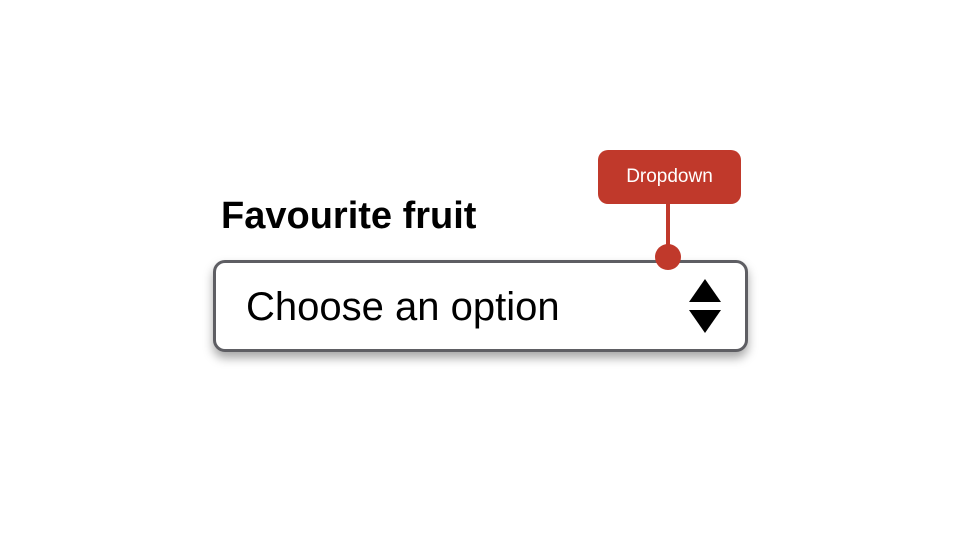 The height and width of the screenshot is (540, 960). What do you see at coordinates (669, 177) in the screenshot?
I see `dropdown-annotation-badge: Dropdown` at bounding box center [669, 177].